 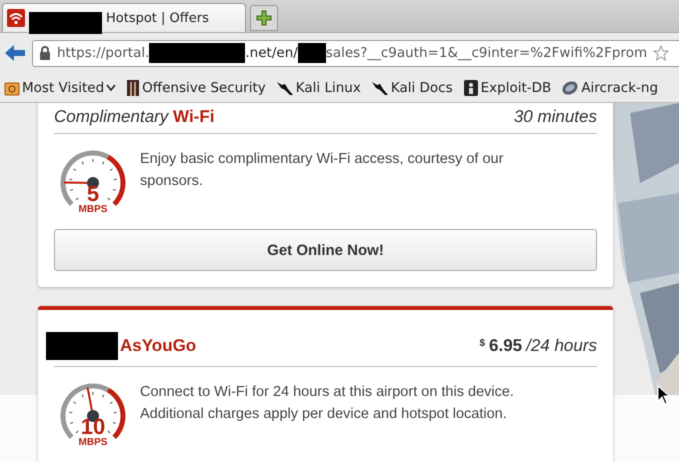 What do you see at coordinates (103, 53) in the screenshot?
I see `url-text: https://portal.` at bounding box center [103, 53].